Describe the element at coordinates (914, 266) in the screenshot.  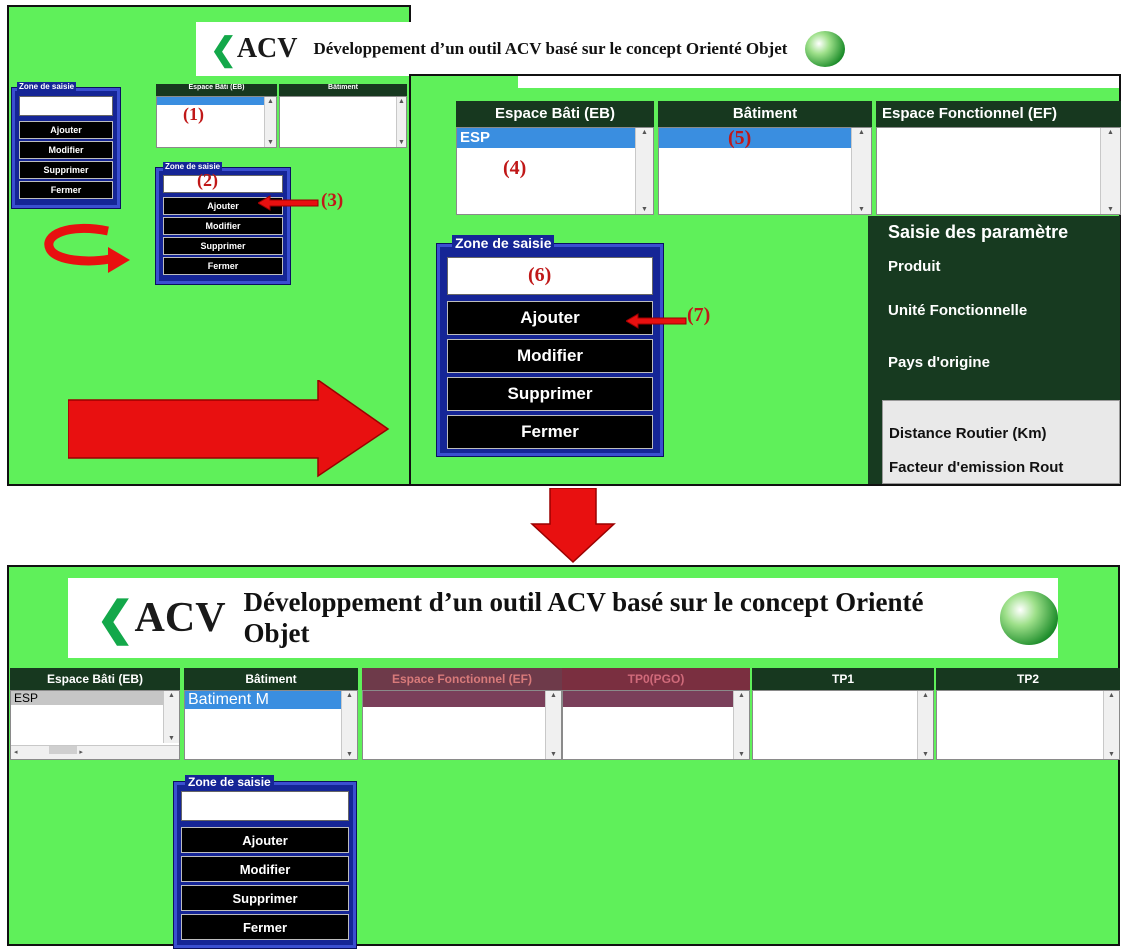
I see `param-produit-label: Produit` at that location.